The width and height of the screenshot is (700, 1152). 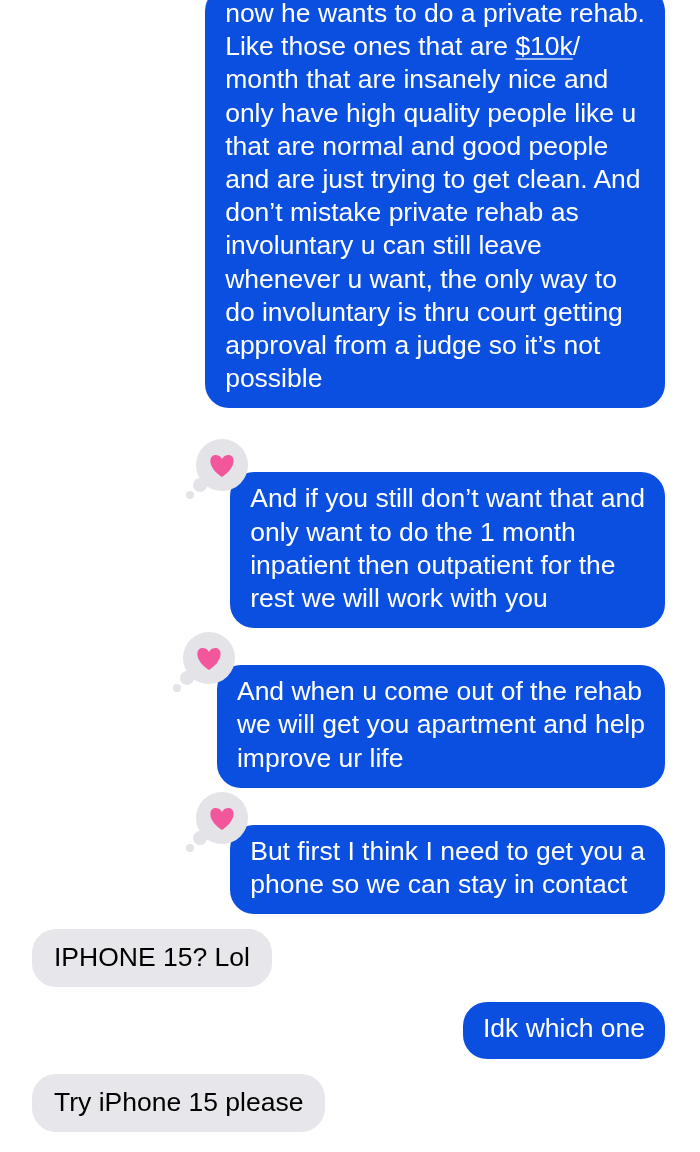 What do you see at coordinates (563, 1030) in the screenshot?
I see `message-bubble: Idk which one` at bounding box center [563, 1030].